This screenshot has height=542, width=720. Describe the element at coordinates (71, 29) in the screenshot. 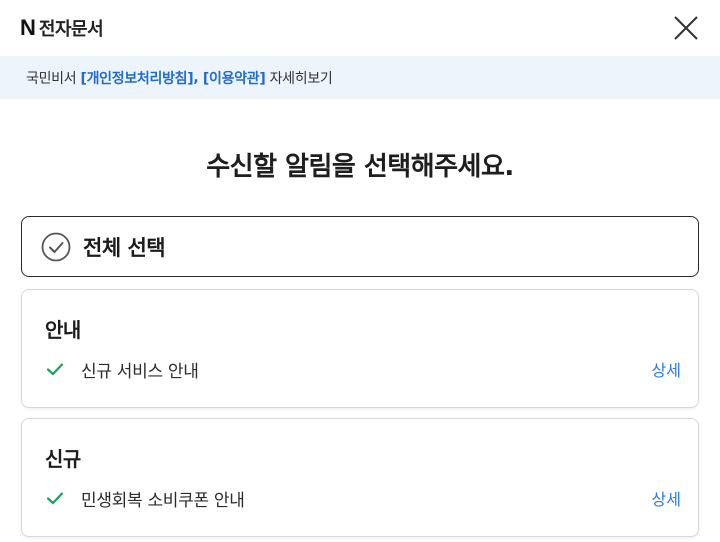

I see `app-title: 전자문서` at that location.